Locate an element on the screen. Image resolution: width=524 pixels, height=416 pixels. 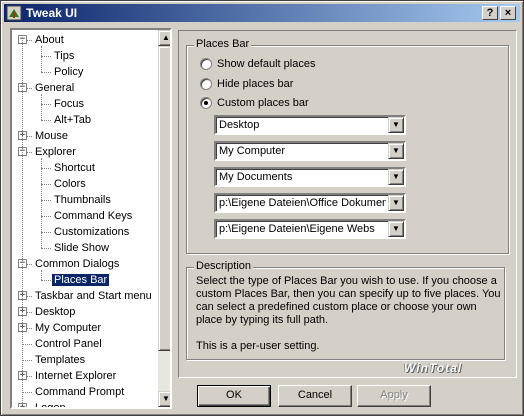
tree-item-label: Desktop is located at coordinates (55, 312).